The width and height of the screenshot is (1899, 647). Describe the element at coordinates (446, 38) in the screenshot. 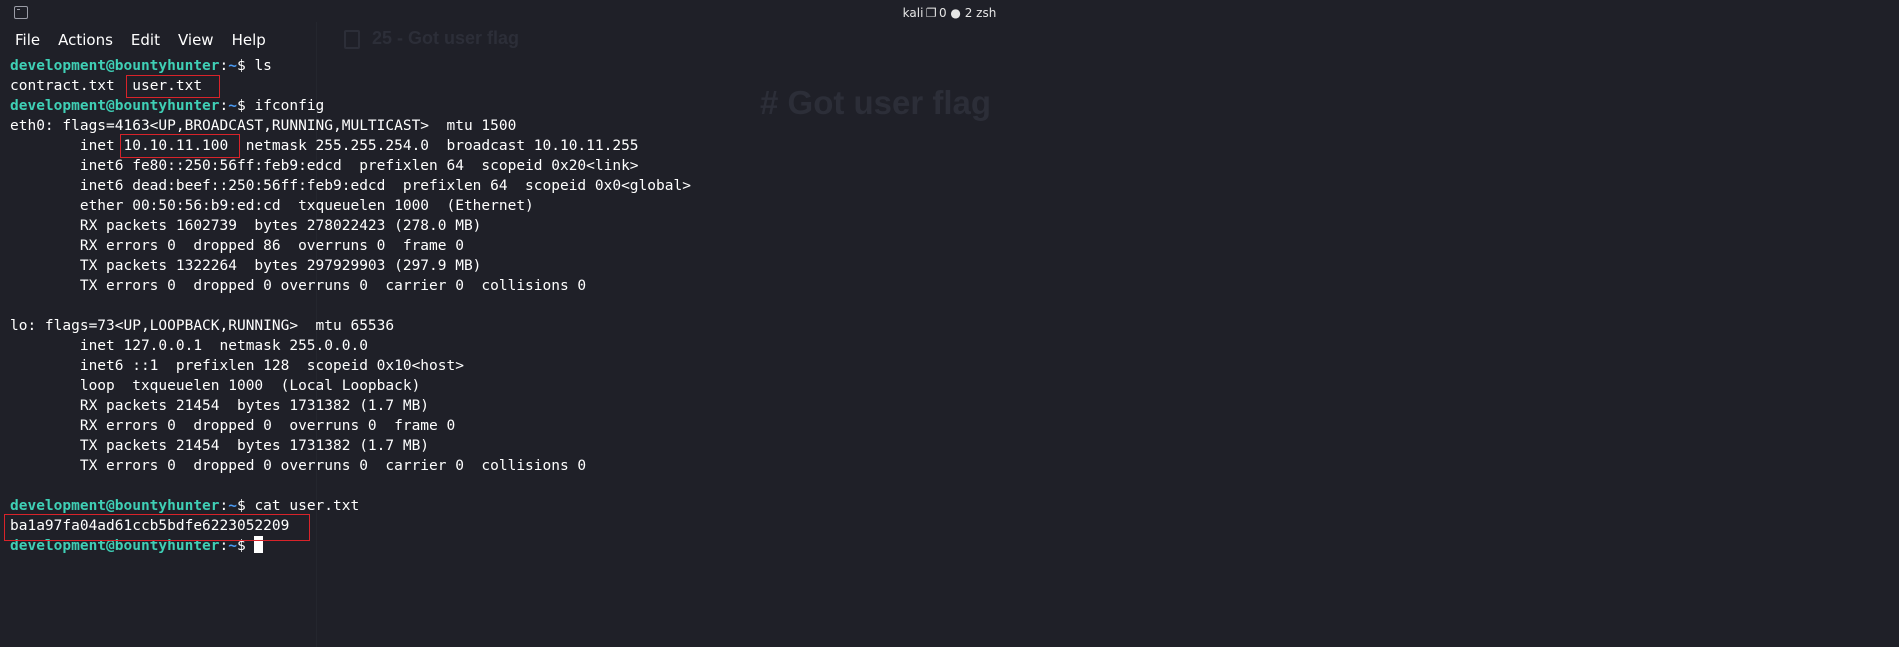

I see `background-note-tab: 25 - Got user flag` at that location.